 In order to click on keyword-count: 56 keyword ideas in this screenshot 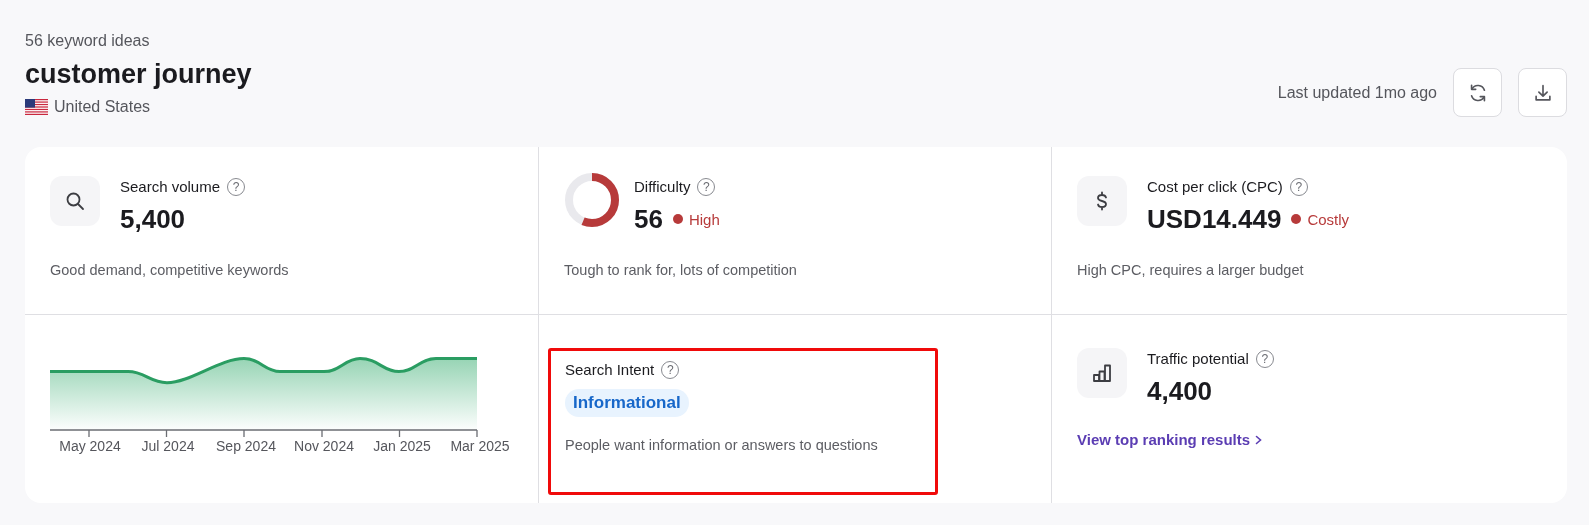, I will do `click(88, 41)`.